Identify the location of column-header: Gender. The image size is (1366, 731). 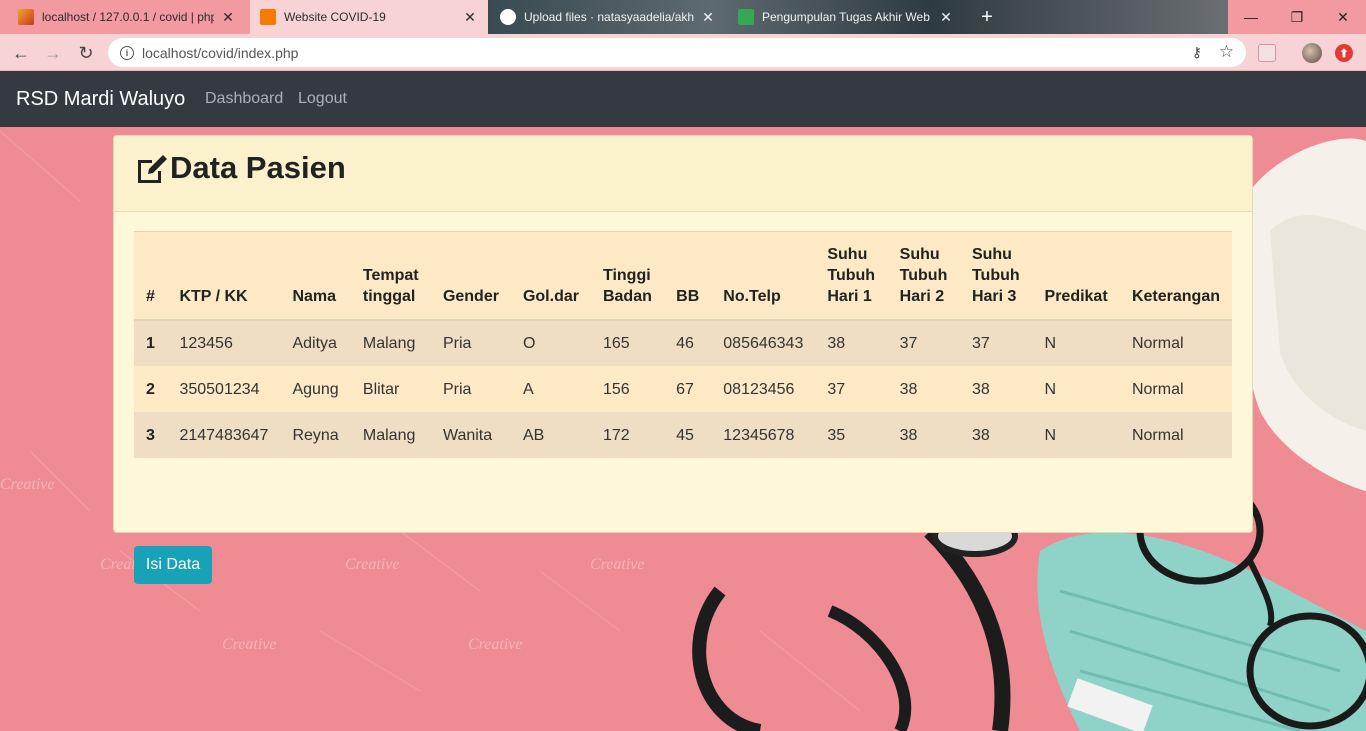
(470, 276).